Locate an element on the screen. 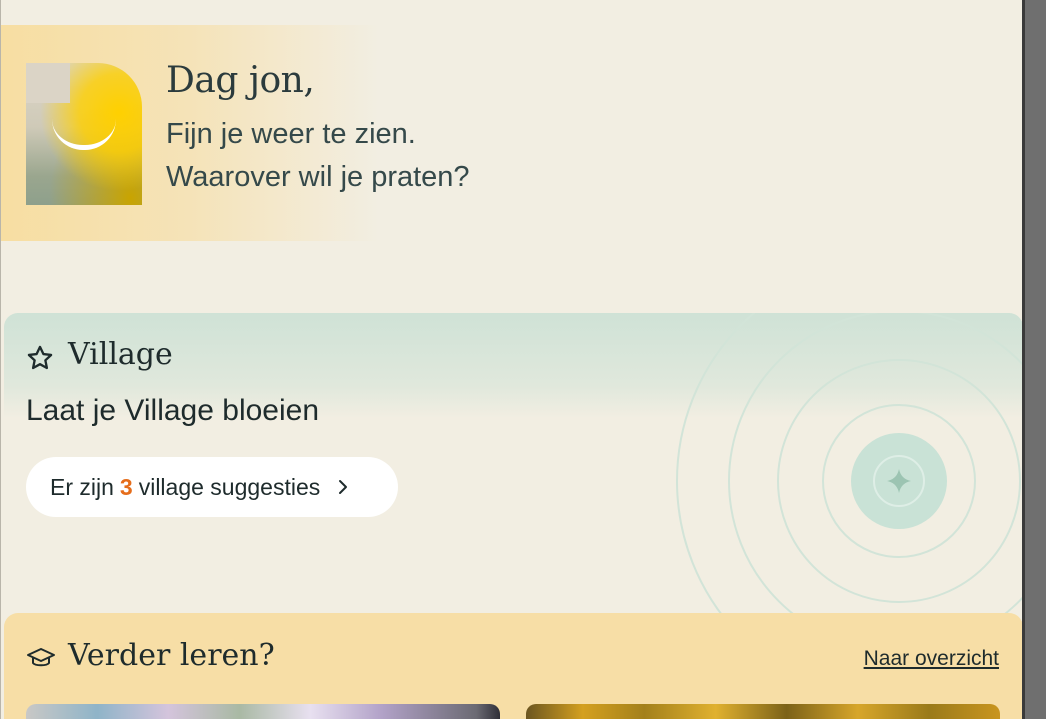 The width and height of the screenshot is (1046, 719). village-rings-decoration is located at coordinates (849, 473).